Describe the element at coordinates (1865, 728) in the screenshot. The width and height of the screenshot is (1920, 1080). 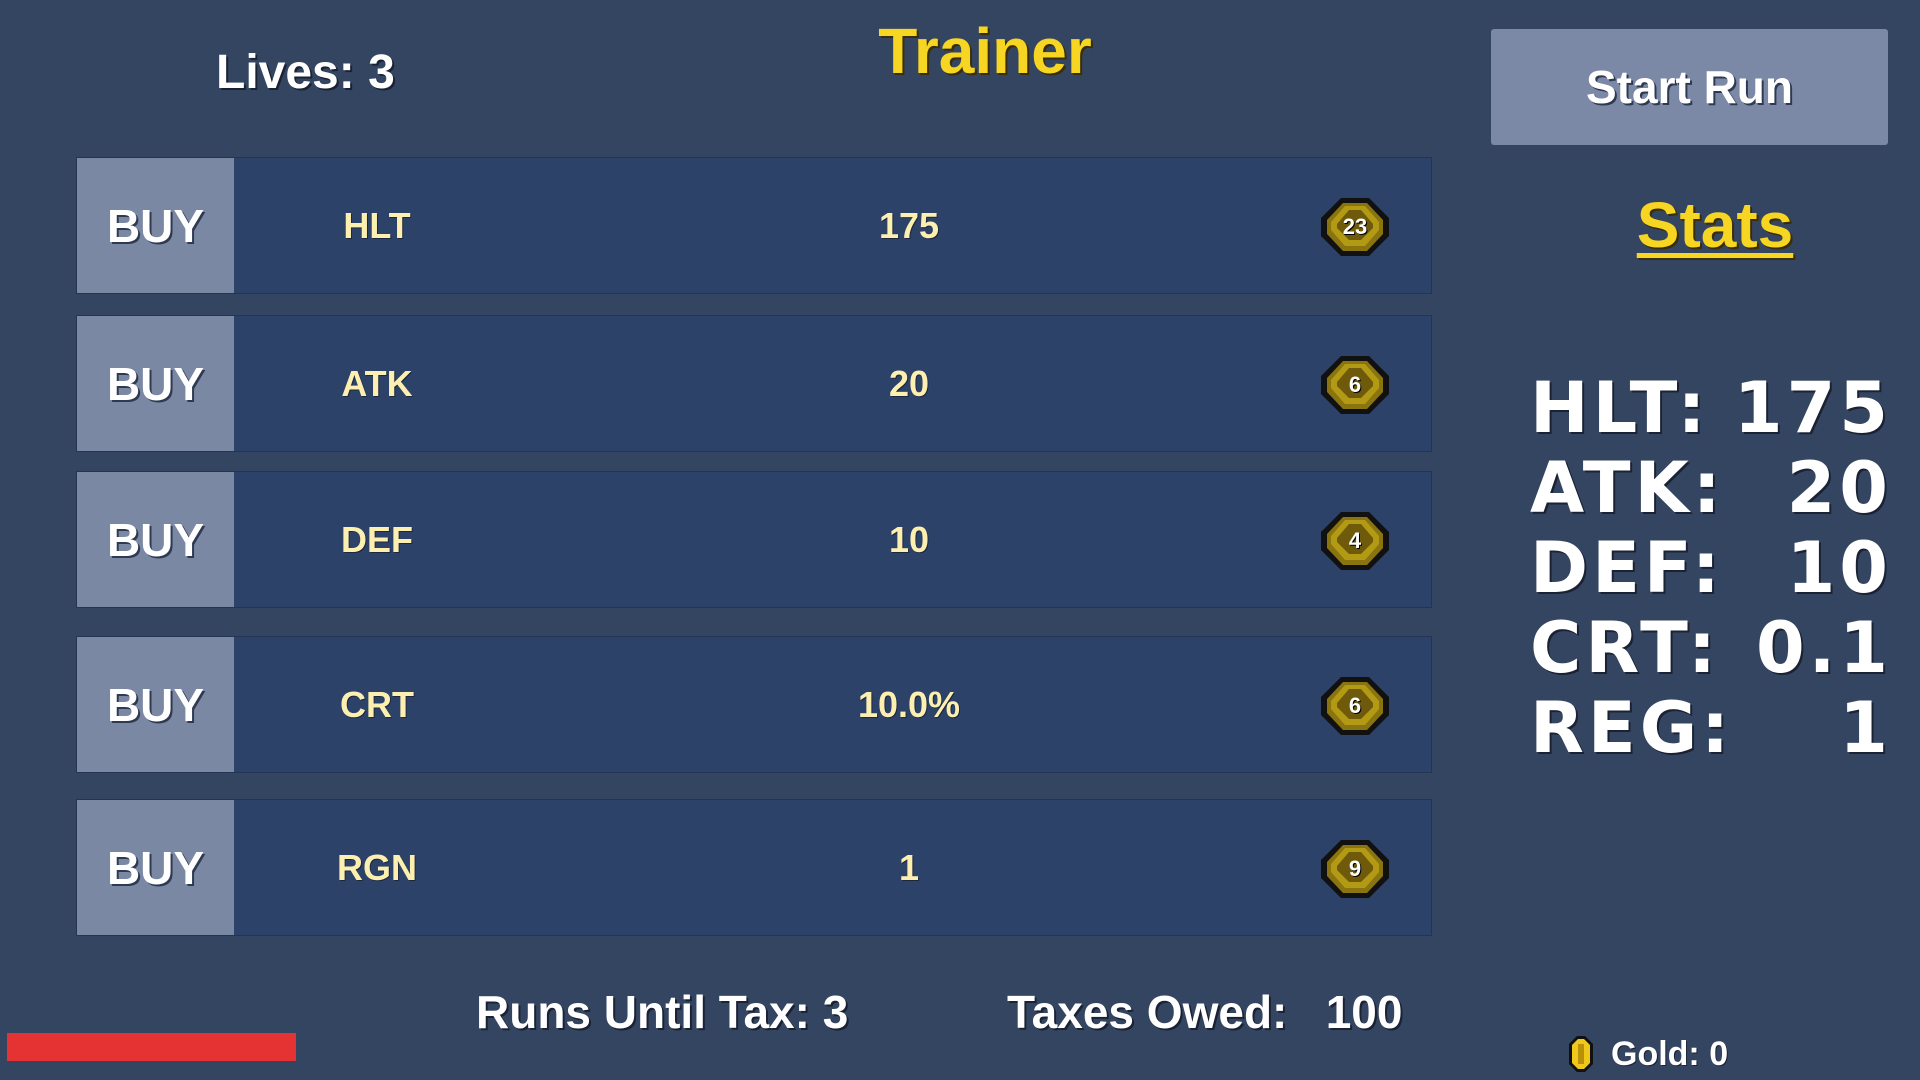
I see `stat-value: 1` at that location.